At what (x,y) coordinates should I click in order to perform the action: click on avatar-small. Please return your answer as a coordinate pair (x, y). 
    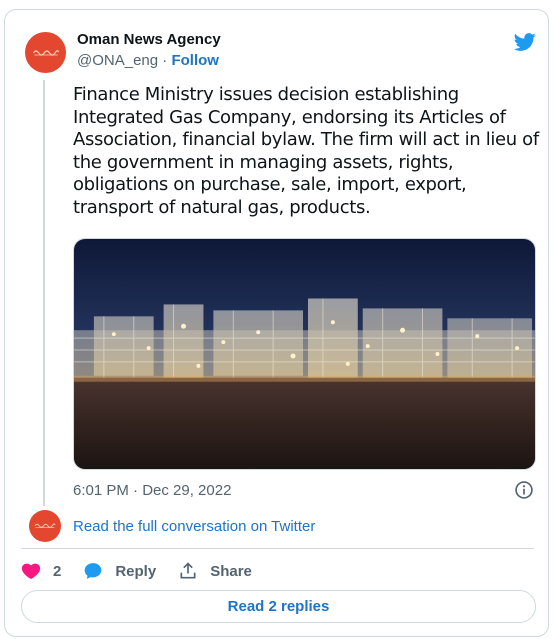
    Looking at the image, I should click on (45, 526).